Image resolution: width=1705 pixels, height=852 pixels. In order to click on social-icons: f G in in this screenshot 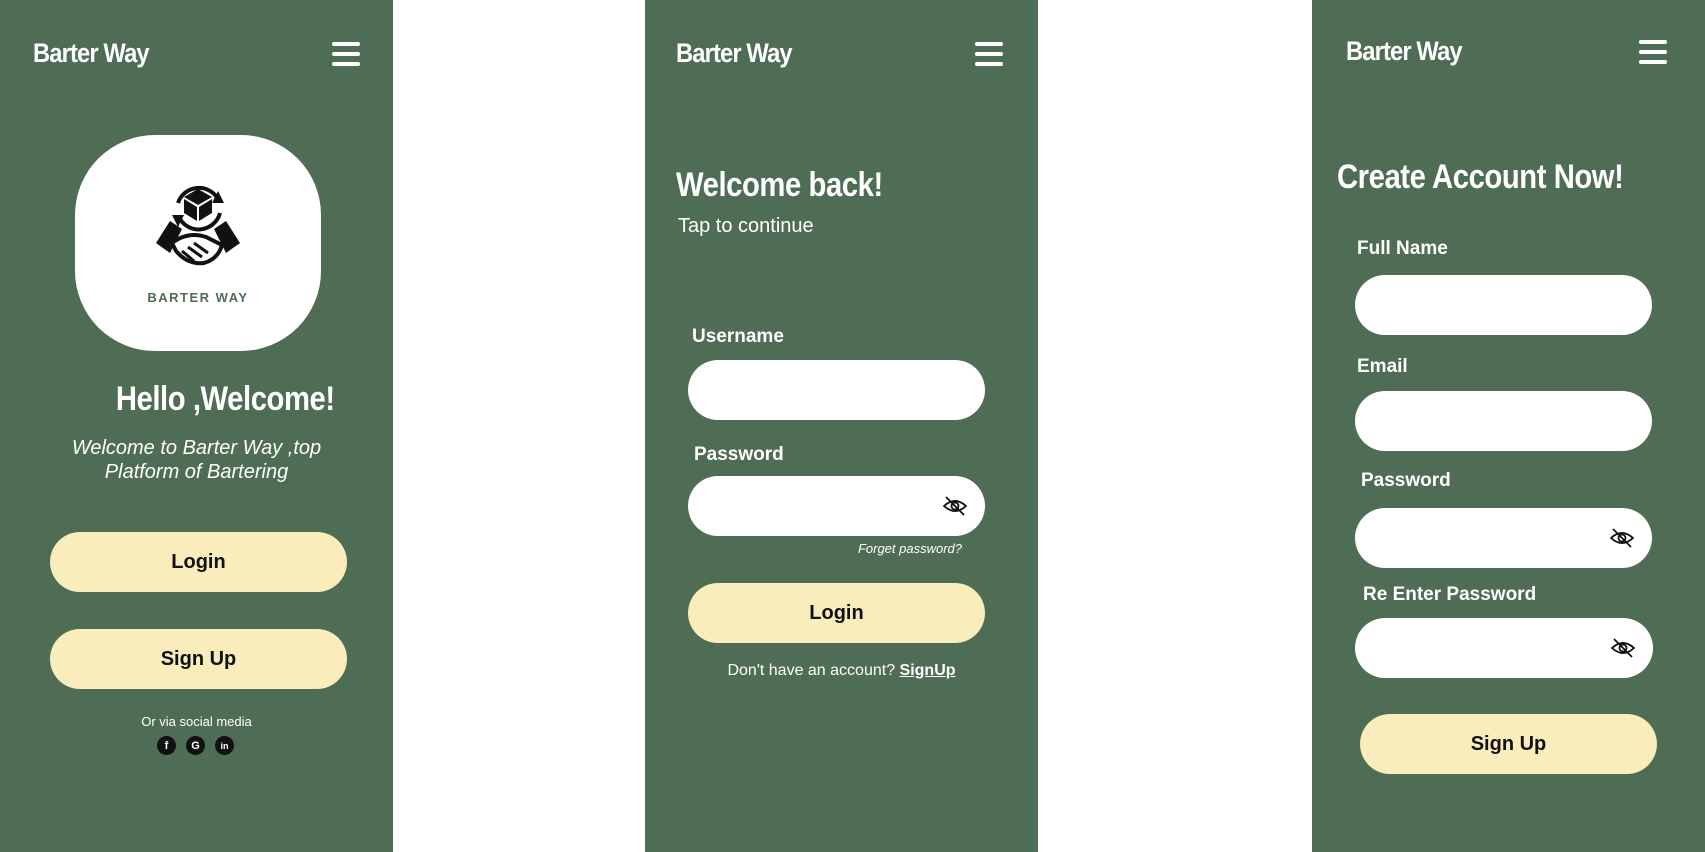, I will do `click(195, 745)`.